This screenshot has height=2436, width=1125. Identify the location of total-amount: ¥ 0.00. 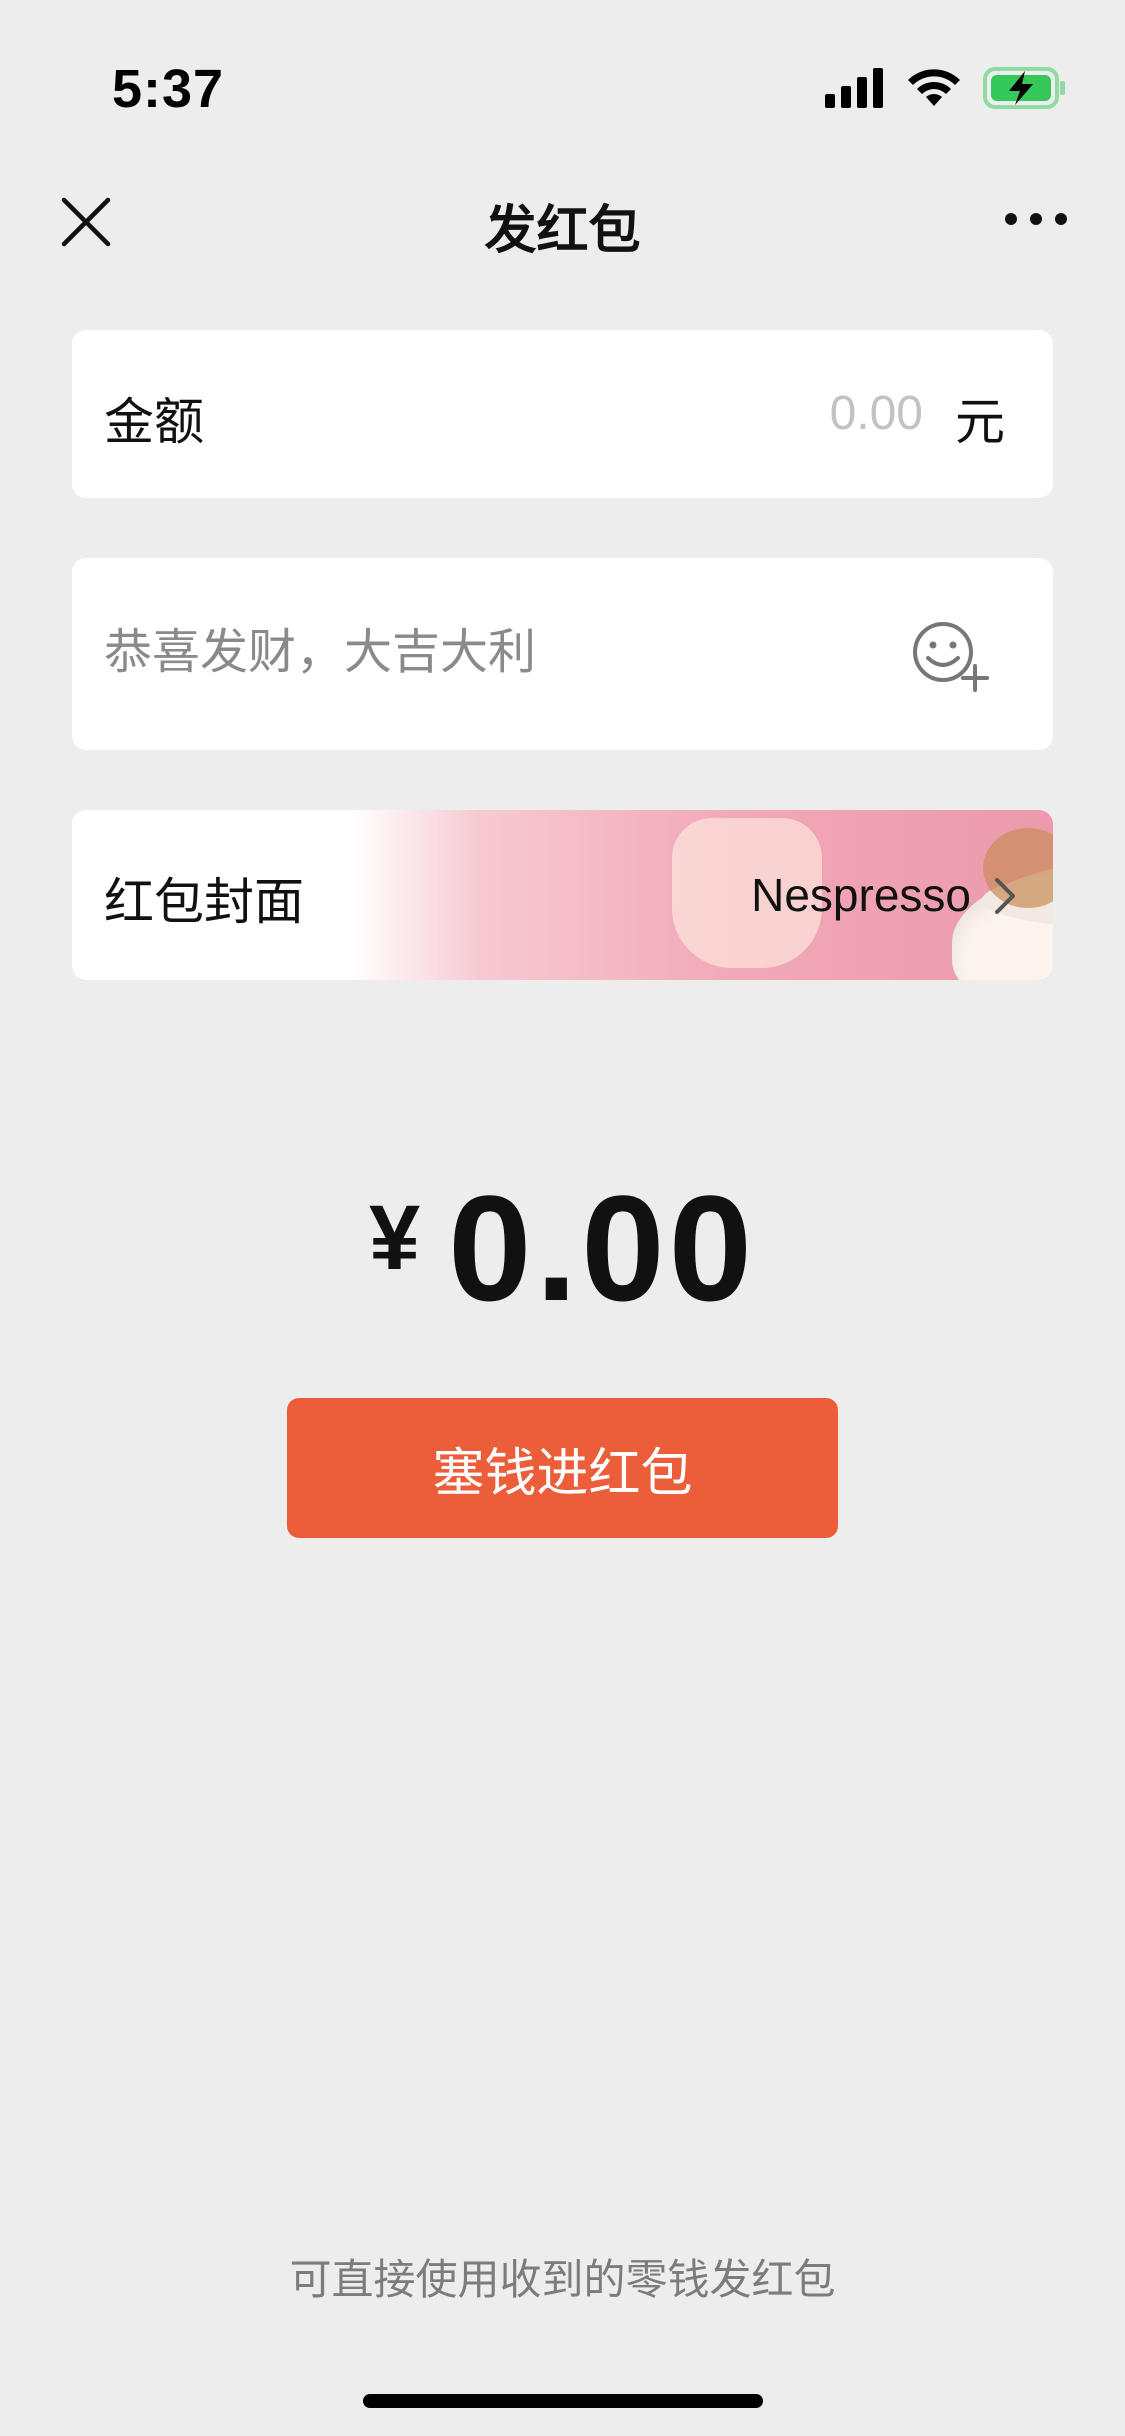
(562, 1248).